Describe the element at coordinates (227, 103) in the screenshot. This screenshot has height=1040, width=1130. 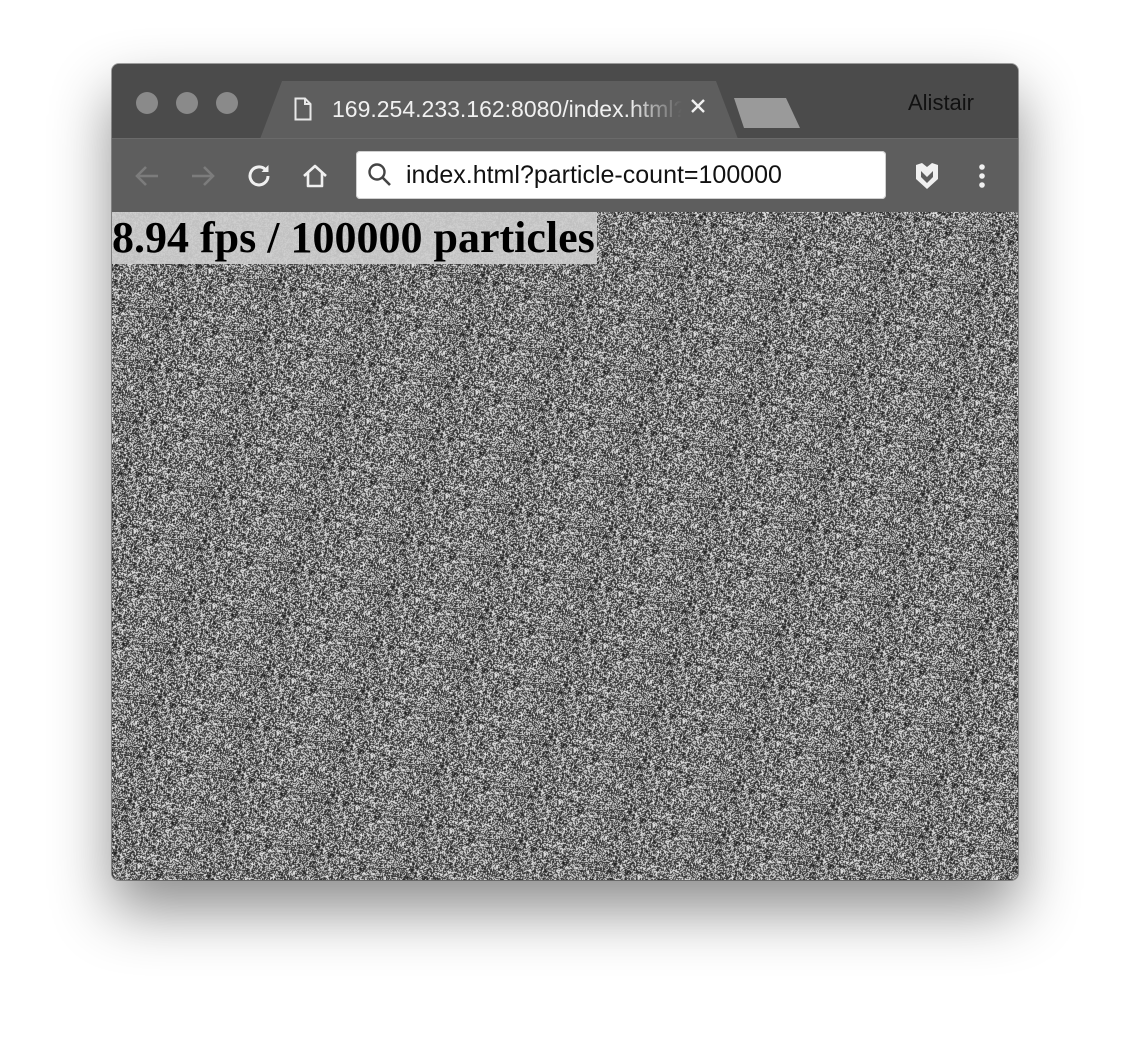
I see `zoom-window-button` at that location.